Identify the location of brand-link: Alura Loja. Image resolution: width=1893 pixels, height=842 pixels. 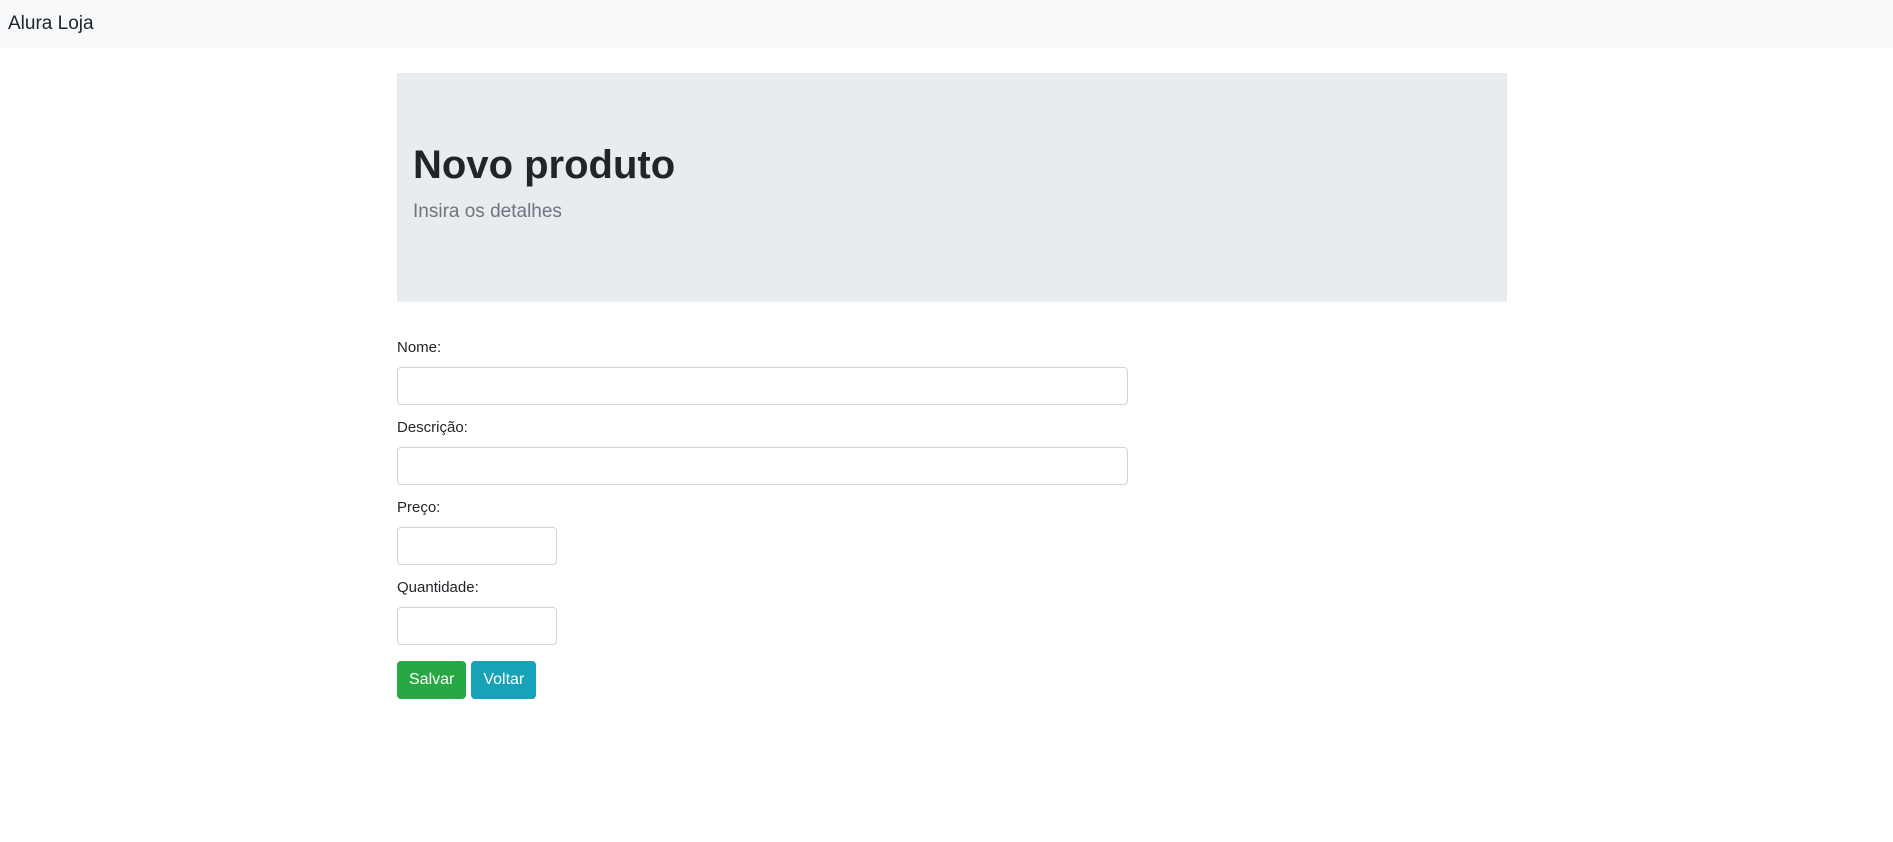
(51, 24).